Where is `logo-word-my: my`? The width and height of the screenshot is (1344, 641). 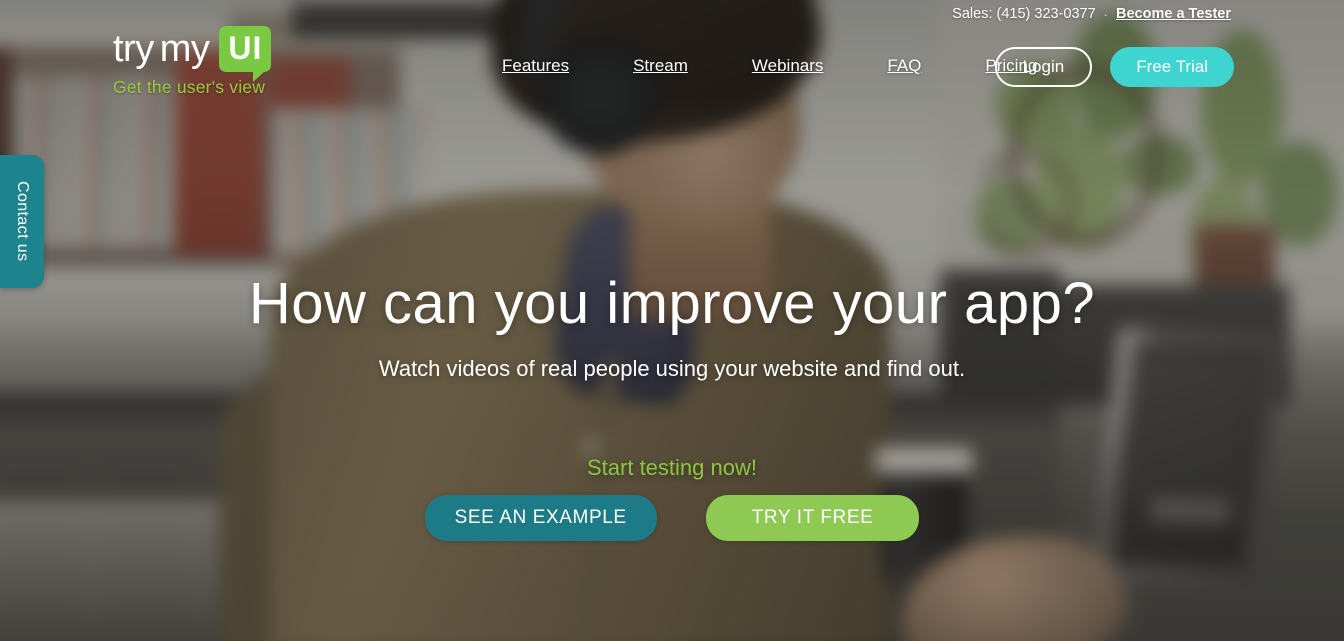 logo-word-my: my is located at coordinates (184, 49).